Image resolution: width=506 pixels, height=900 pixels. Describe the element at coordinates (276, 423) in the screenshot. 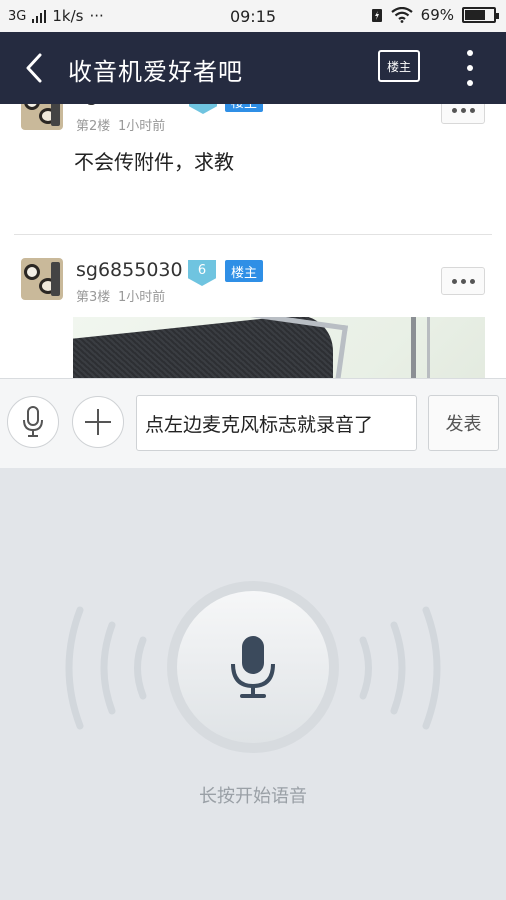

I see `reply-input: 点左边麦克风标志就录音了` at that location.